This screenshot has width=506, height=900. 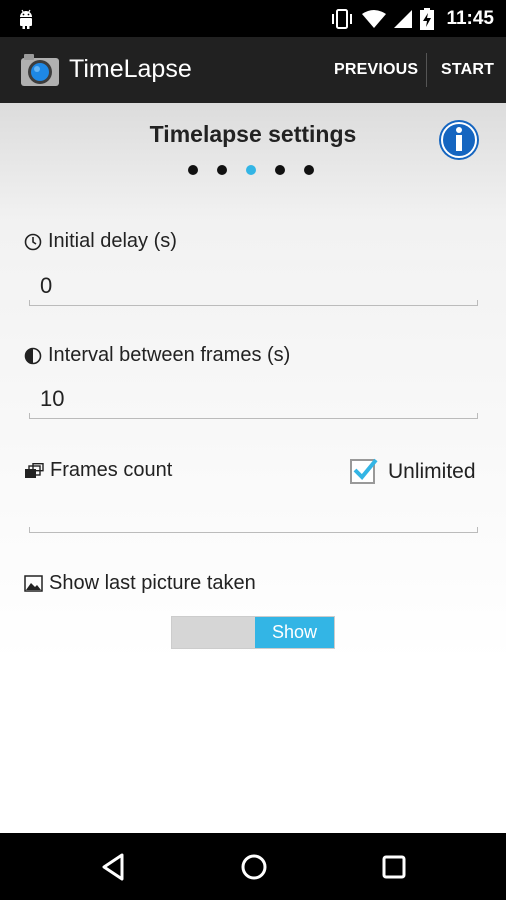 What do you see at coordinates (130, 69) in the screenshot?
I see `app-title: TimeLapse` at bounding box center [130, 69].